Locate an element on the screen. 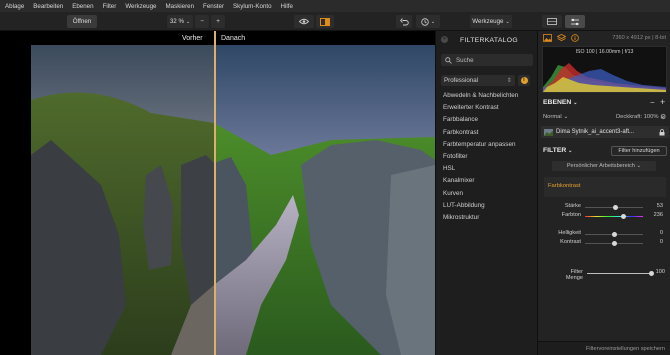 The width and height of the screenshot is (670, 355). amount-value: 100 is located at coordinates (660, 272).